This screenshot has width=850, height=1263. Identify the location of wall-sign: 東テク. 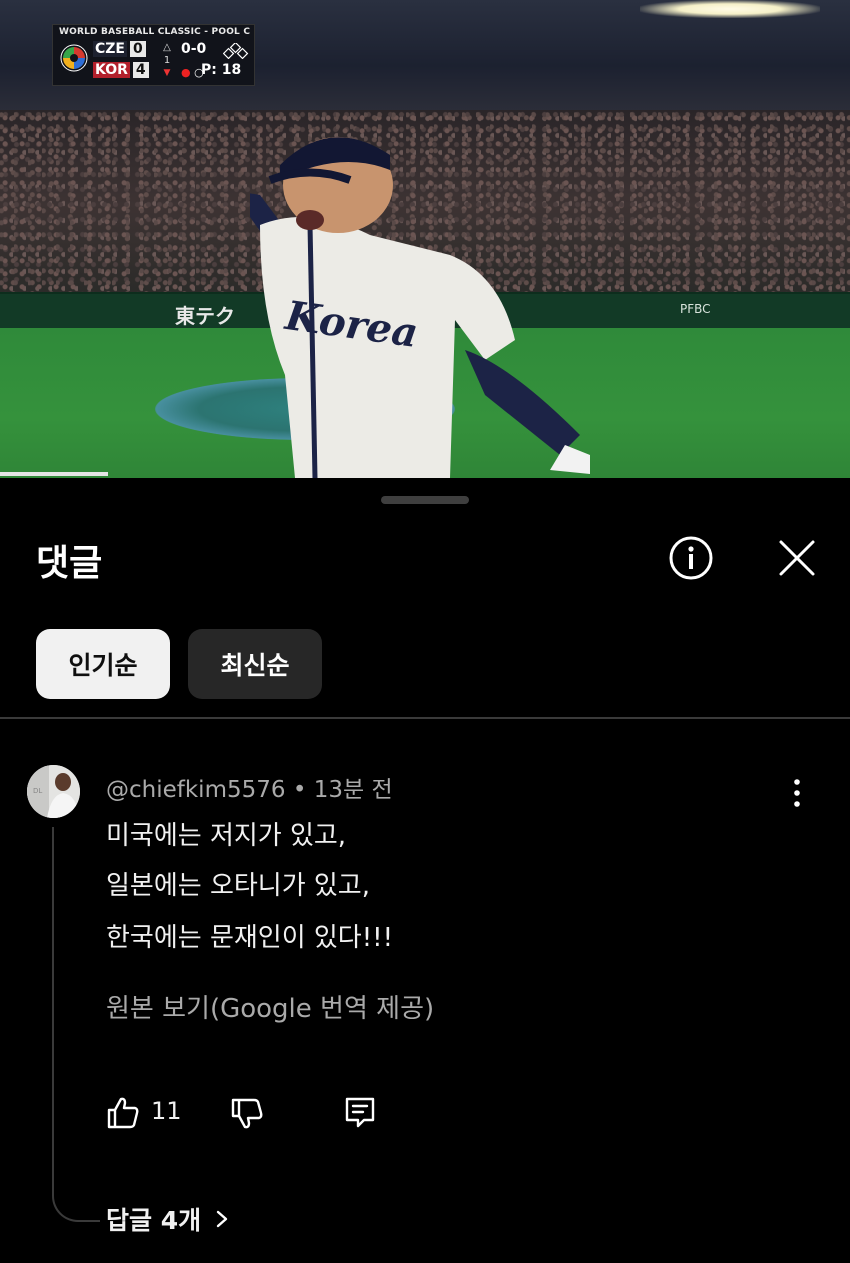
(205, 316).